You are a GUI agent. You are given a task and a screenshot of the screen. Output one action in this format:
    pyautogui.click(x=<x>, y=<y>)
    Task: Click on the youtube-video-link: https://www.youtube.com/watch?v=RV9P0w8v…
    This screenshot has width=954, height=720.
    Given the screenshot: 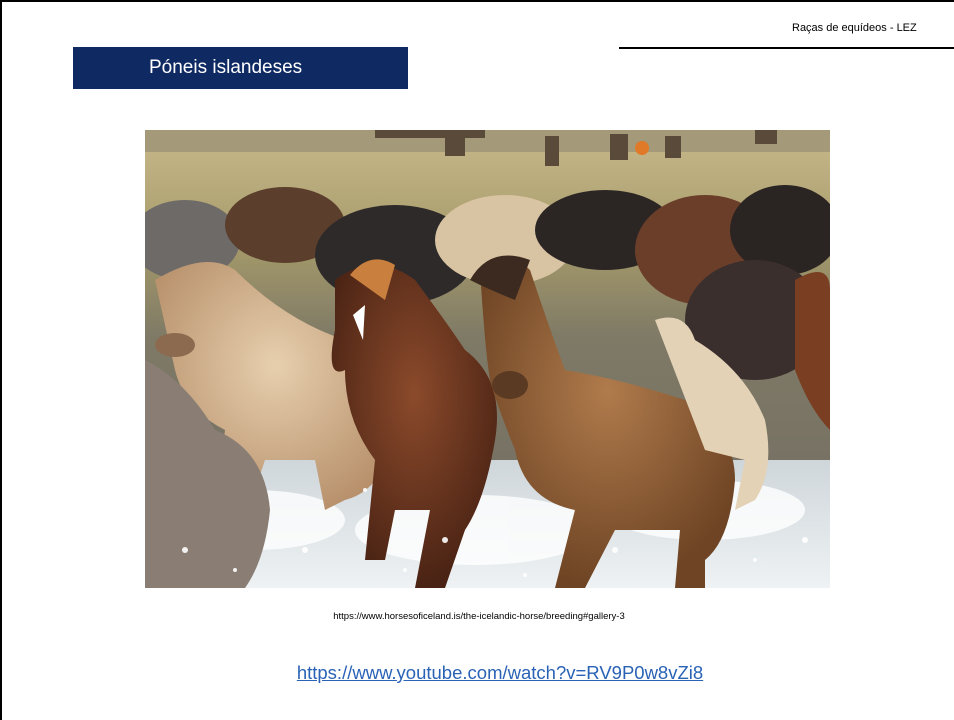 What is the action you would take?
    pyautogui.click(x=478, y=673)
    